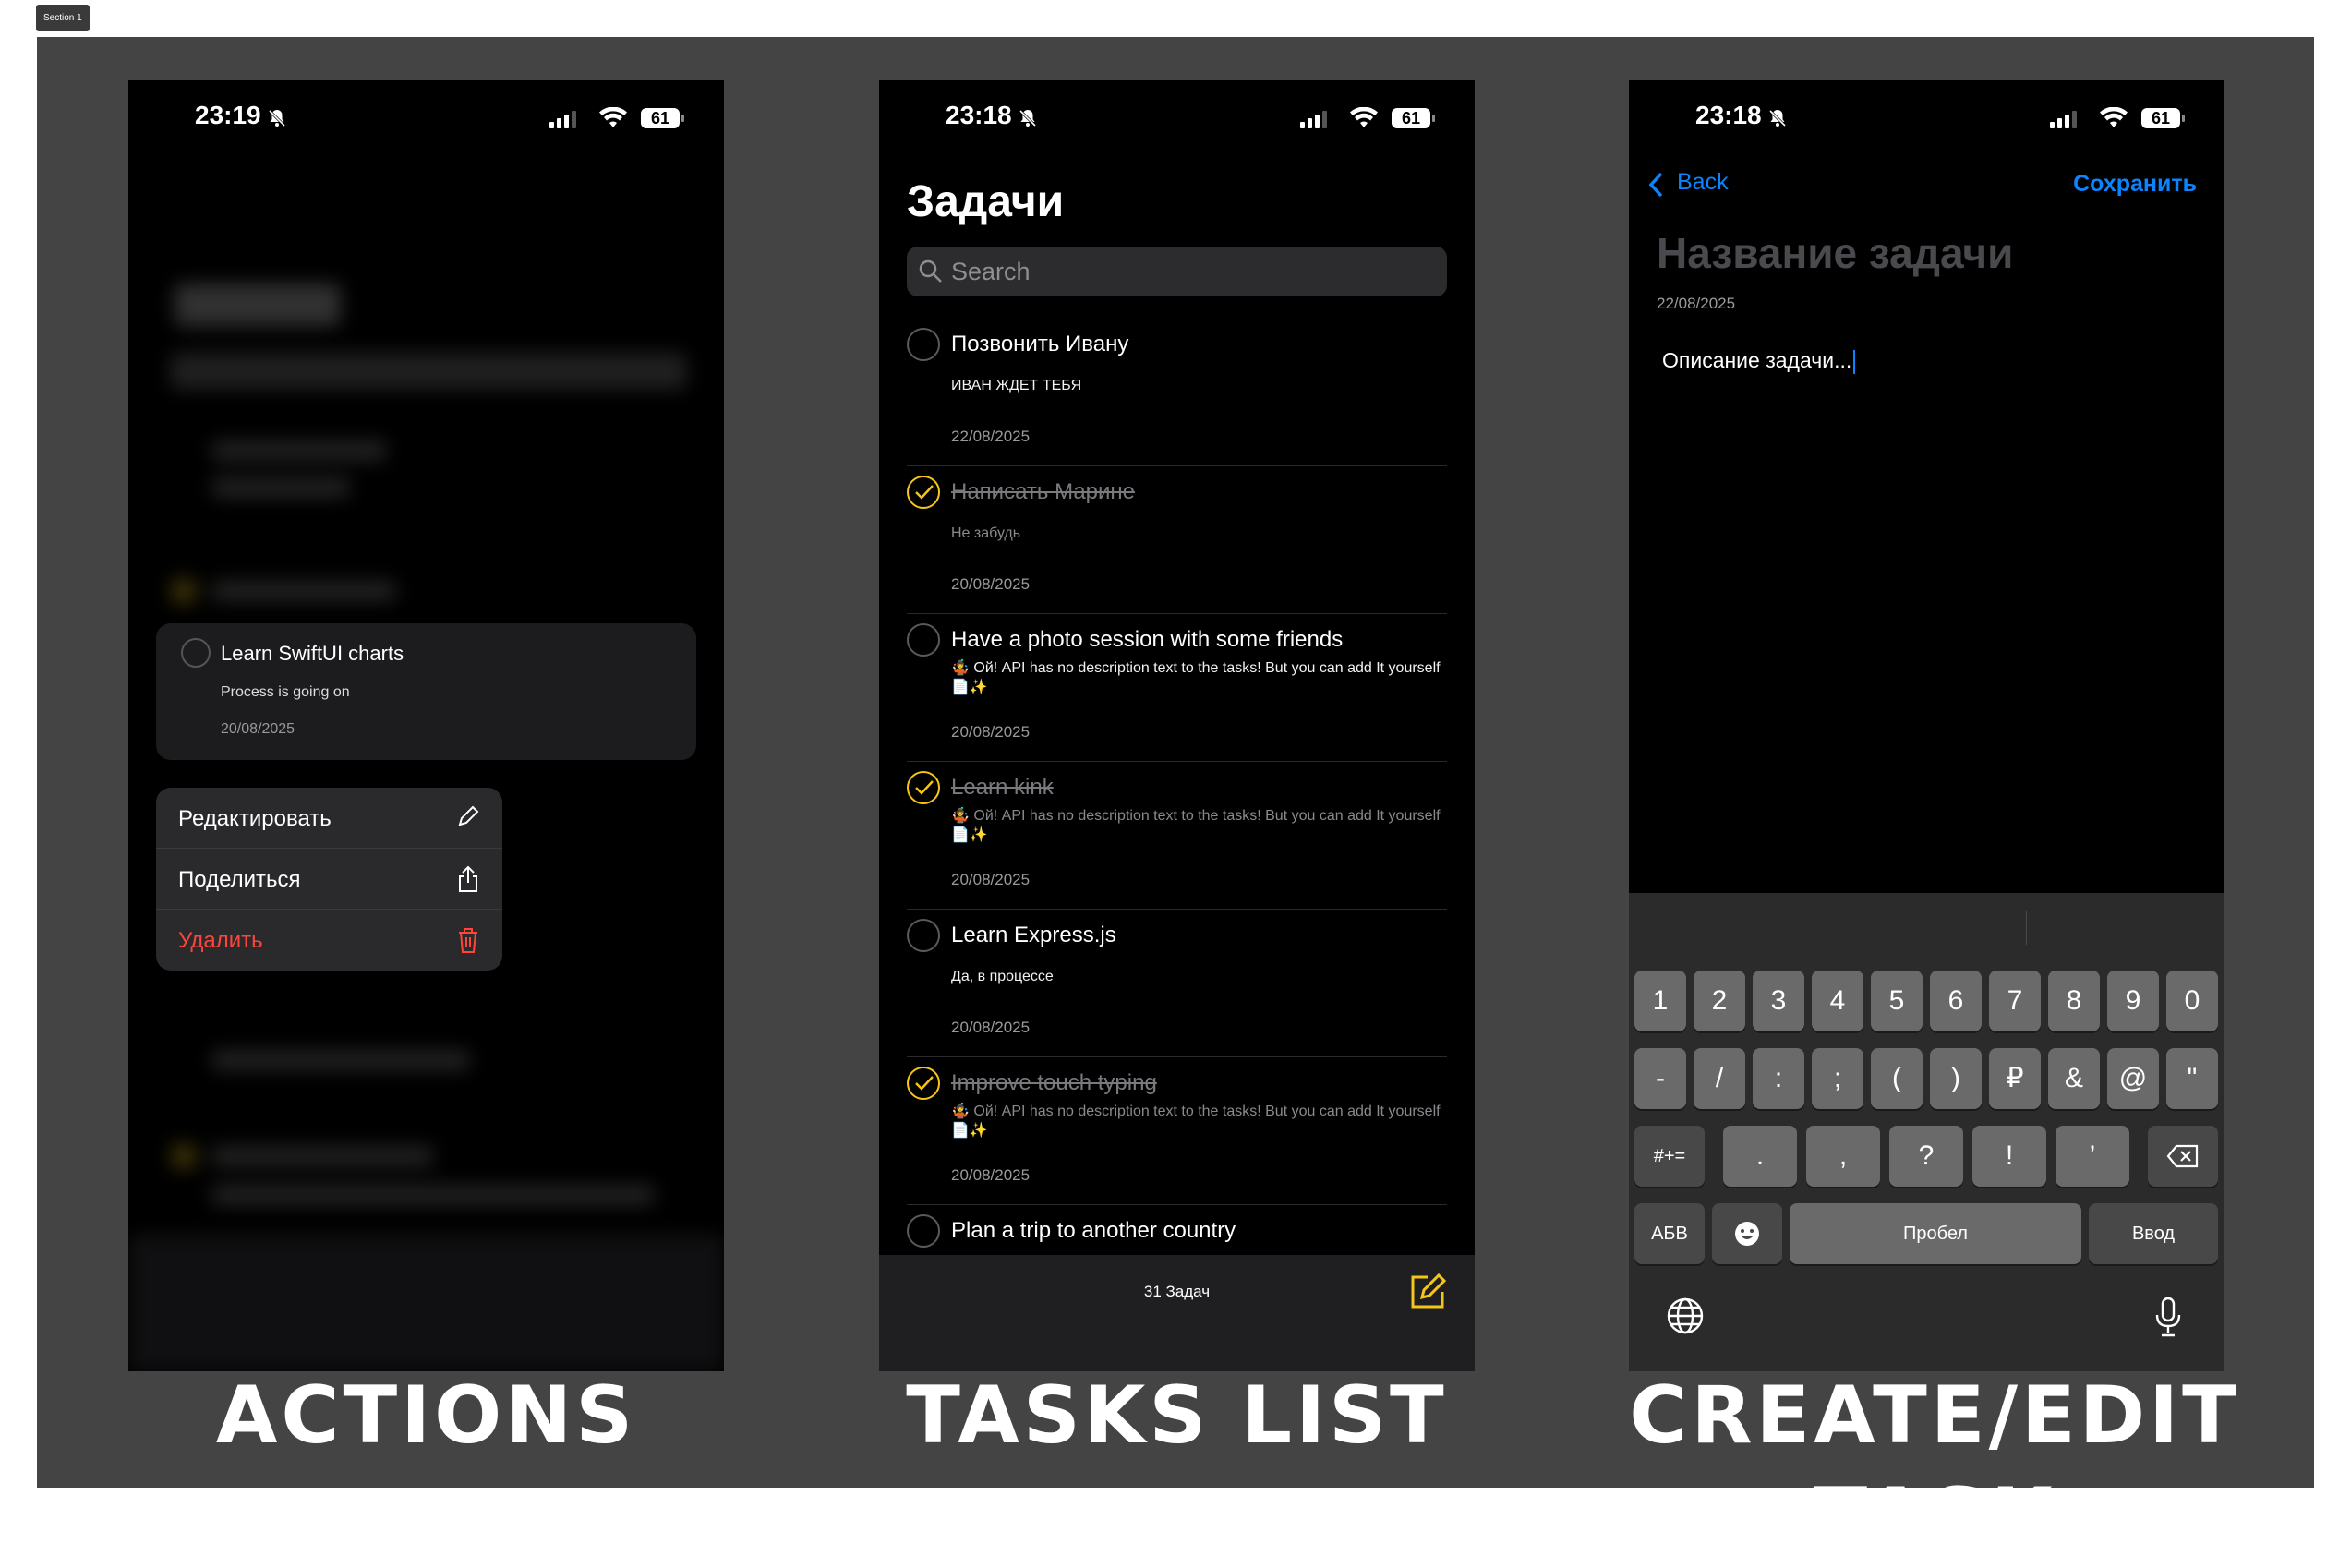 This screenshot has height=1568, width=2351. What do you see at coordinates (1093, 1230) in the screenshot?
I see `task-title: Plan a trip to another country` at bounding box center [1093, 1230].